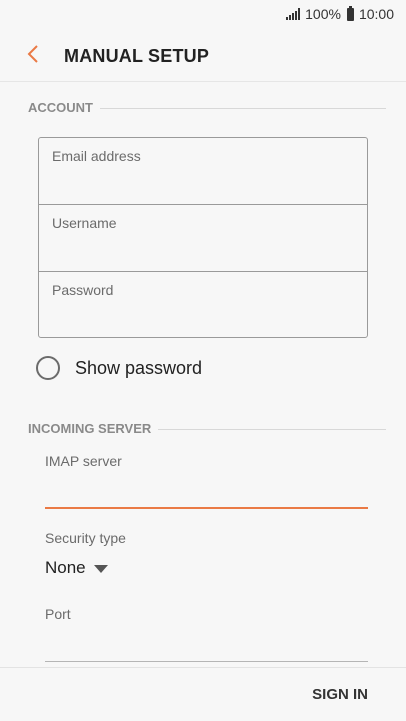 The image size is (406, 721). Describe the element at coordinates (203, 694) in the screenshot. I see `bottom-bar: SIGN IN` at that location.